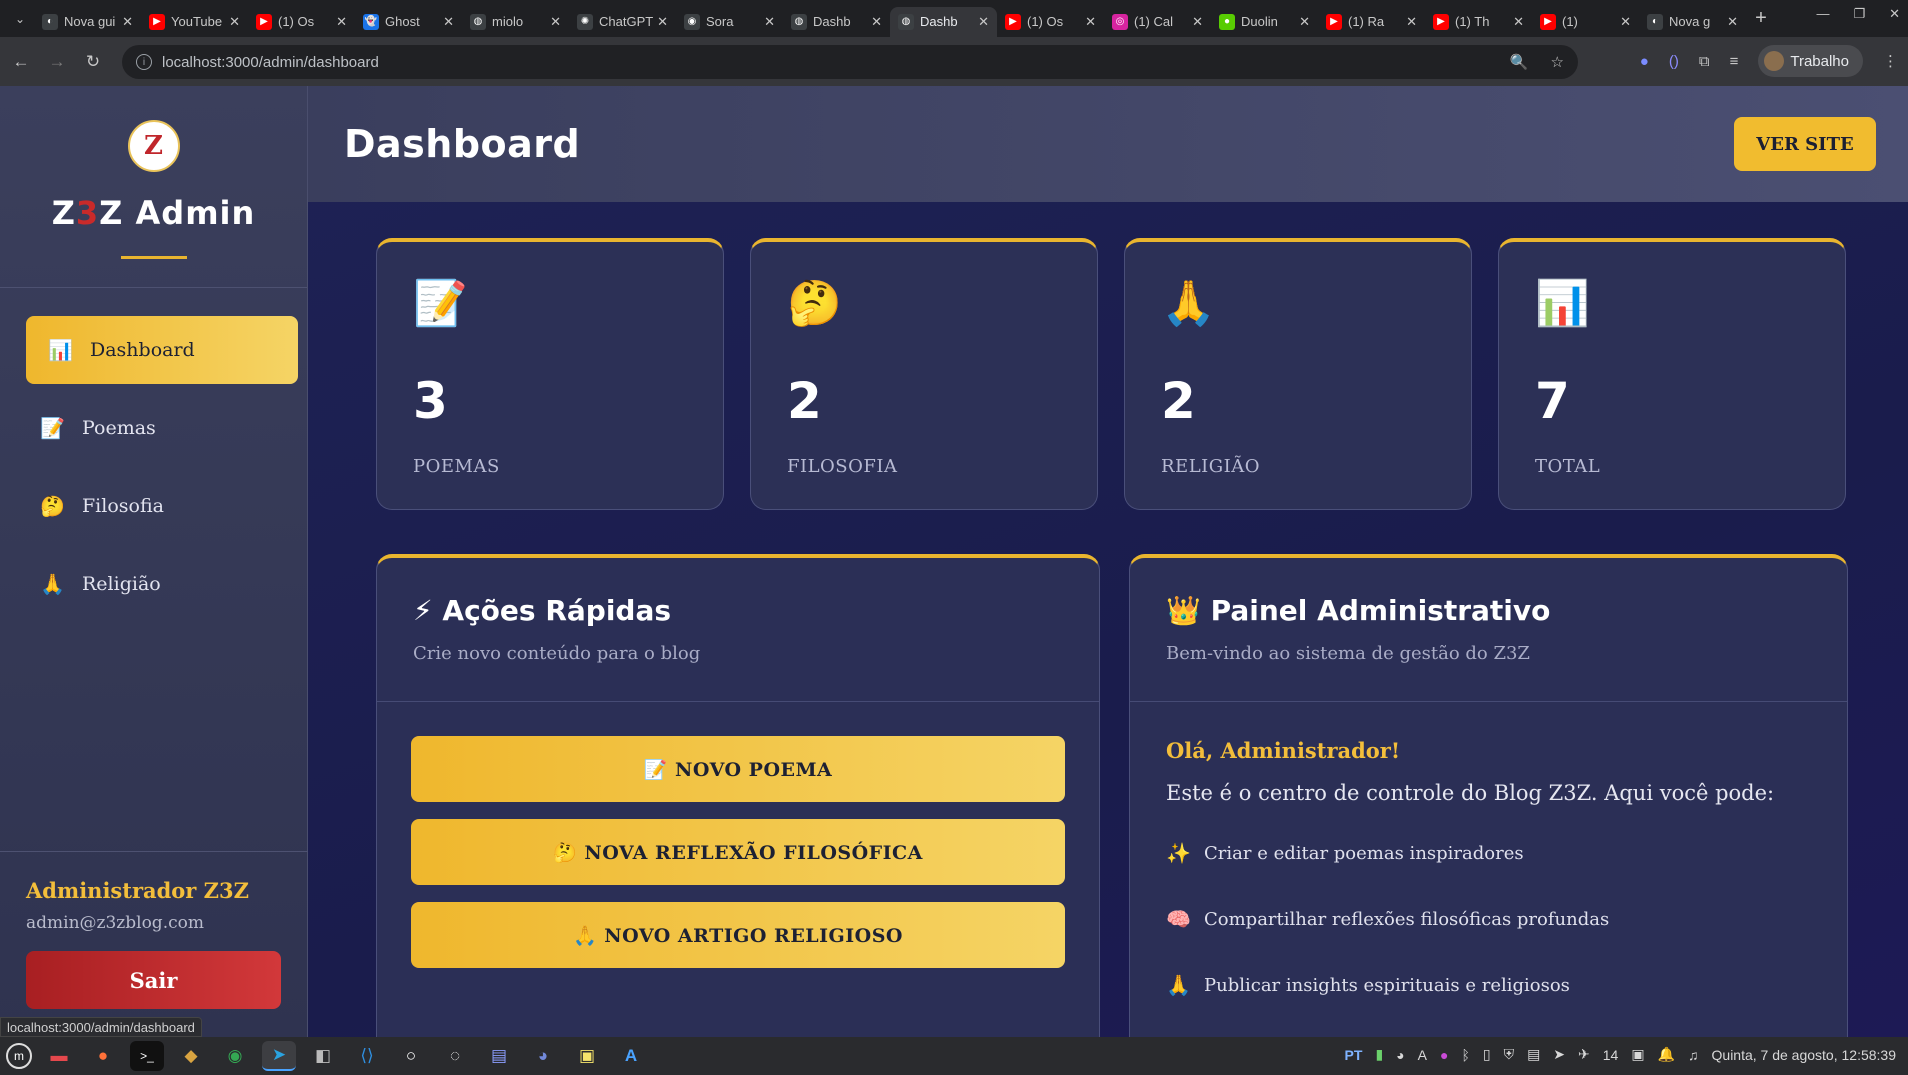 The height and width of the screenshot is (1075, 1908). I want to click on shield-icon: ⛨, so click(1509, 1054).